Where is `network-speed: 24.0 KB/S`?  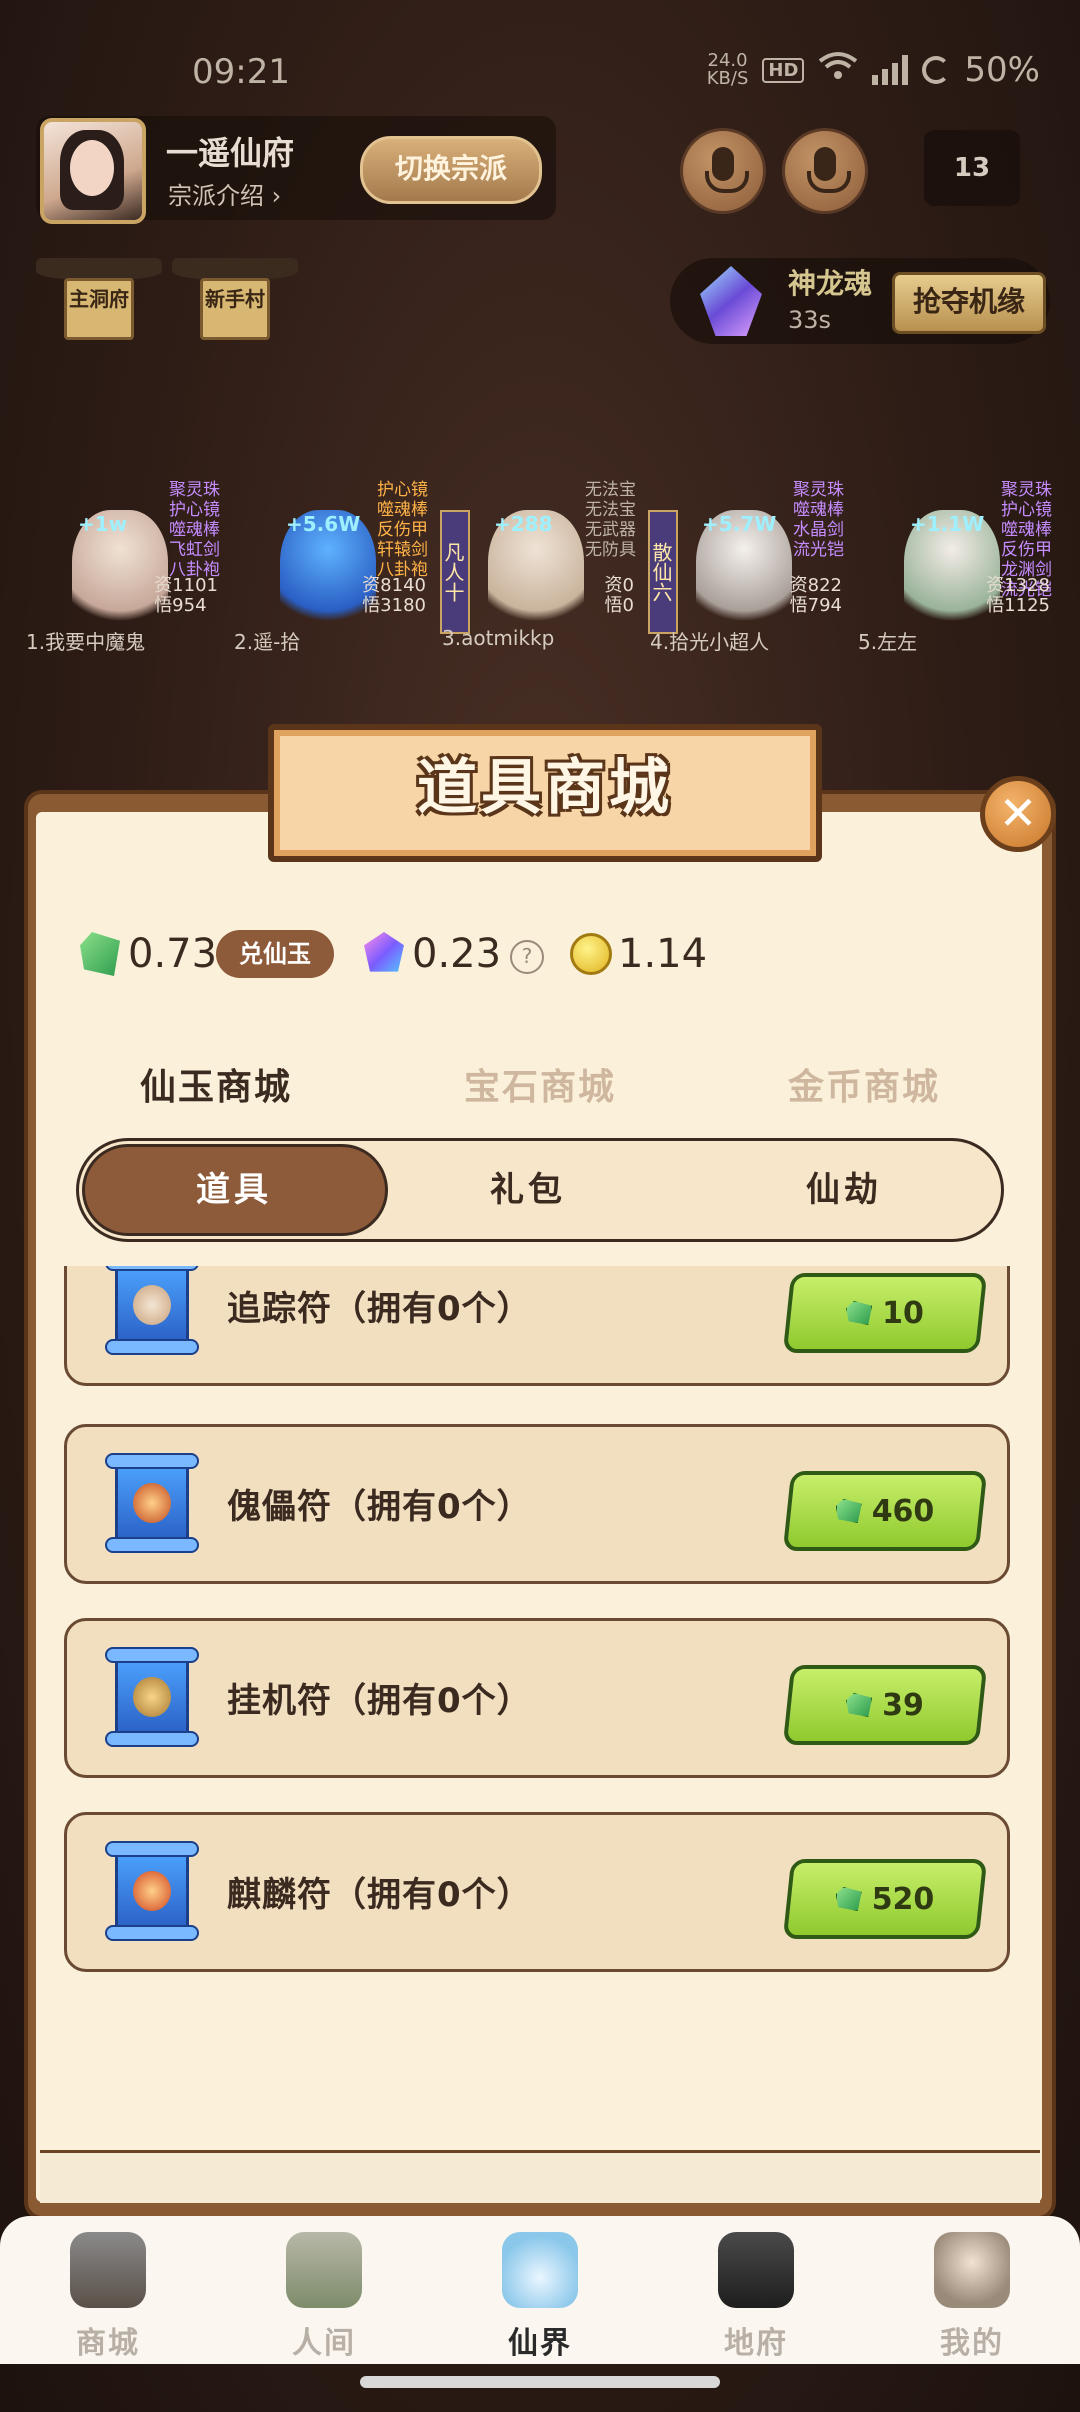
network-speed: 24.0 KB/S is located at coordinates (727, 69).